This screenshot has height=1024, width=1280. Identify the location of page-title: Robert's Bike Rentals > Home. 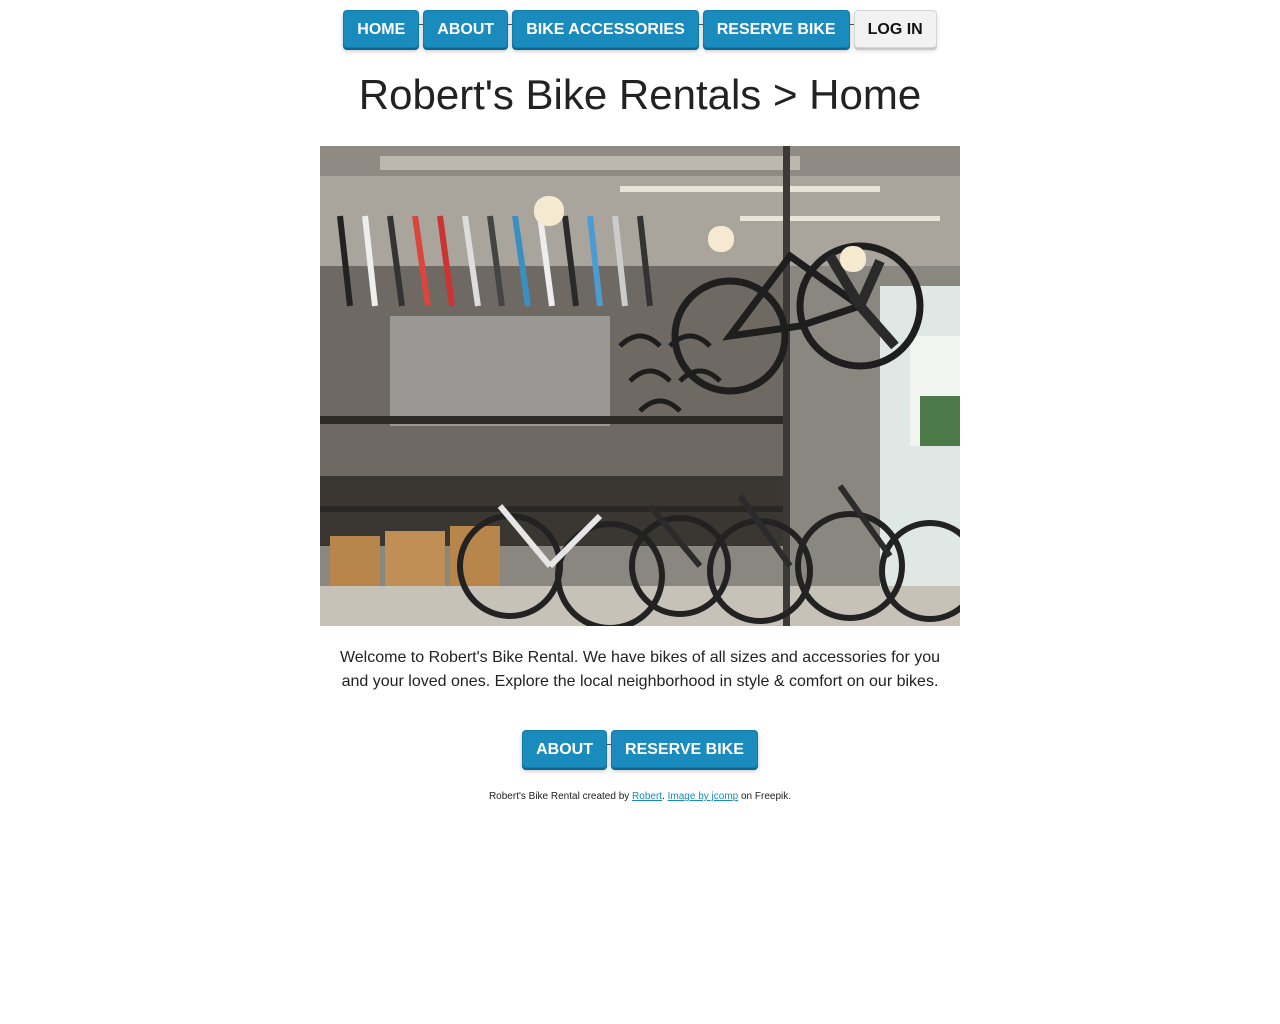
(640, 94).